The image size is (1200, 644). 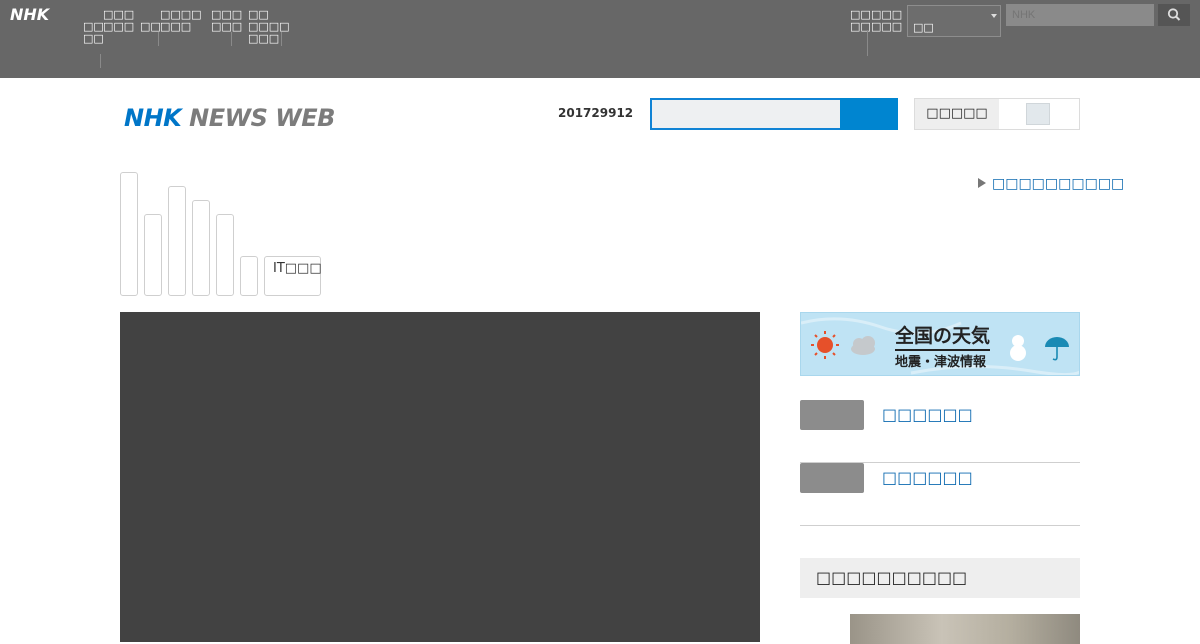 I want to click on snowman-icon, so click(x=1018, y=348).